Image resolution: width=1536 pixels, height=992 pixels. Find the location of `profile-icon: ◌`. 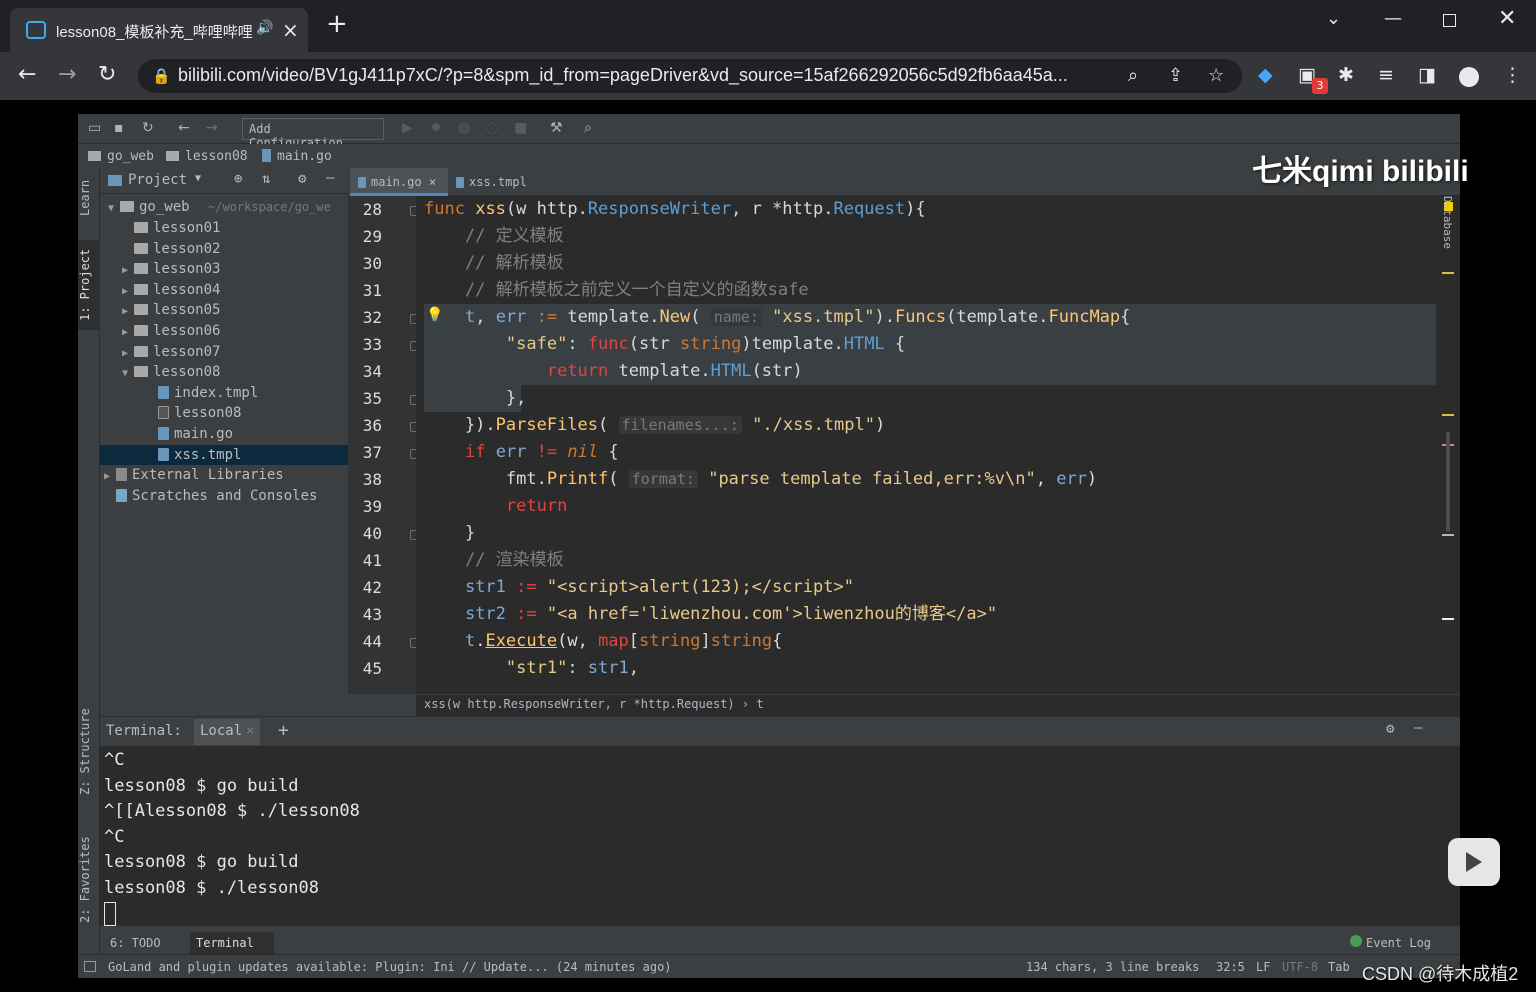

profile-icon: ◌ is located at coordinates (492, 128).